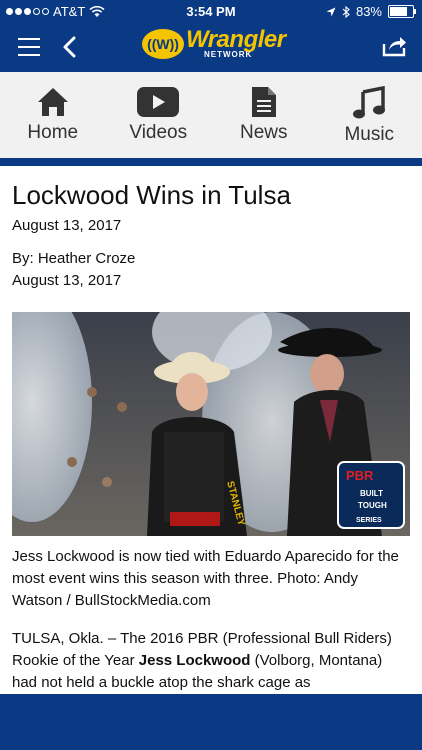 Image resolution: width=422 pixels, height=750 pixels. Describe the element at coordinates (163, 43) in the screenshot. I see `logo-badge: ((W))` at that location.